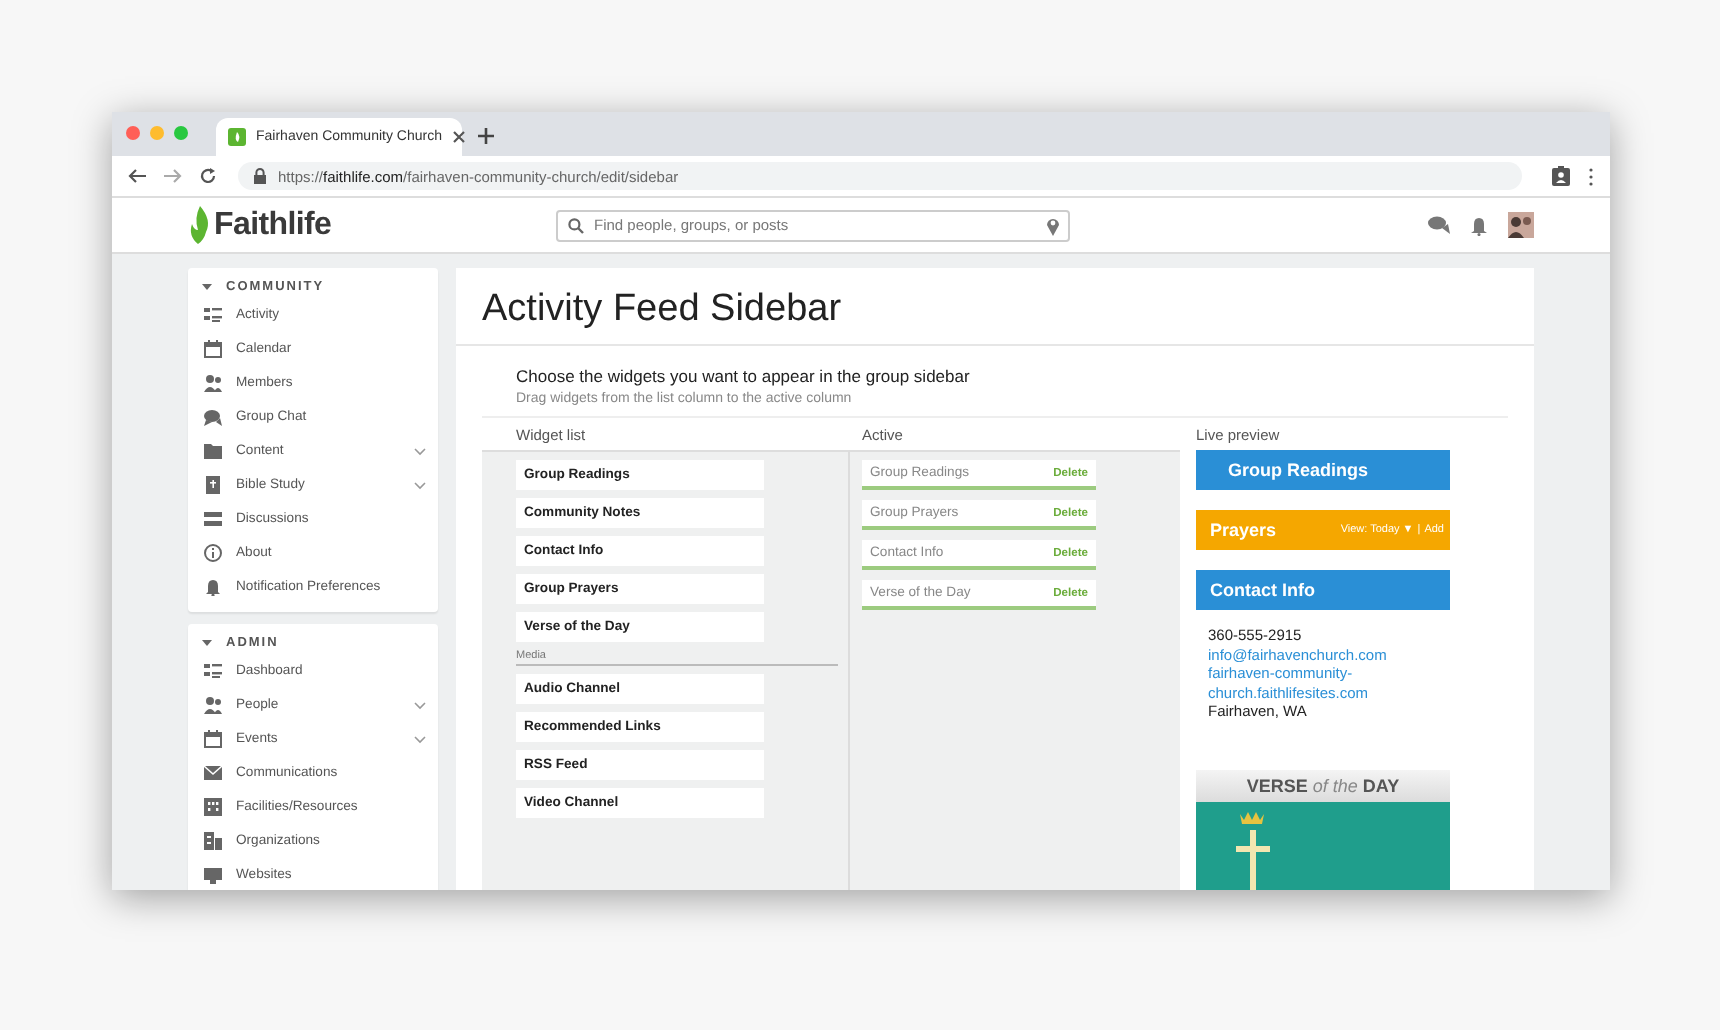 Image resolution: width=1720 pixels, height=1030 pixels. I want to click on monitor-icon, so click(213, 875).